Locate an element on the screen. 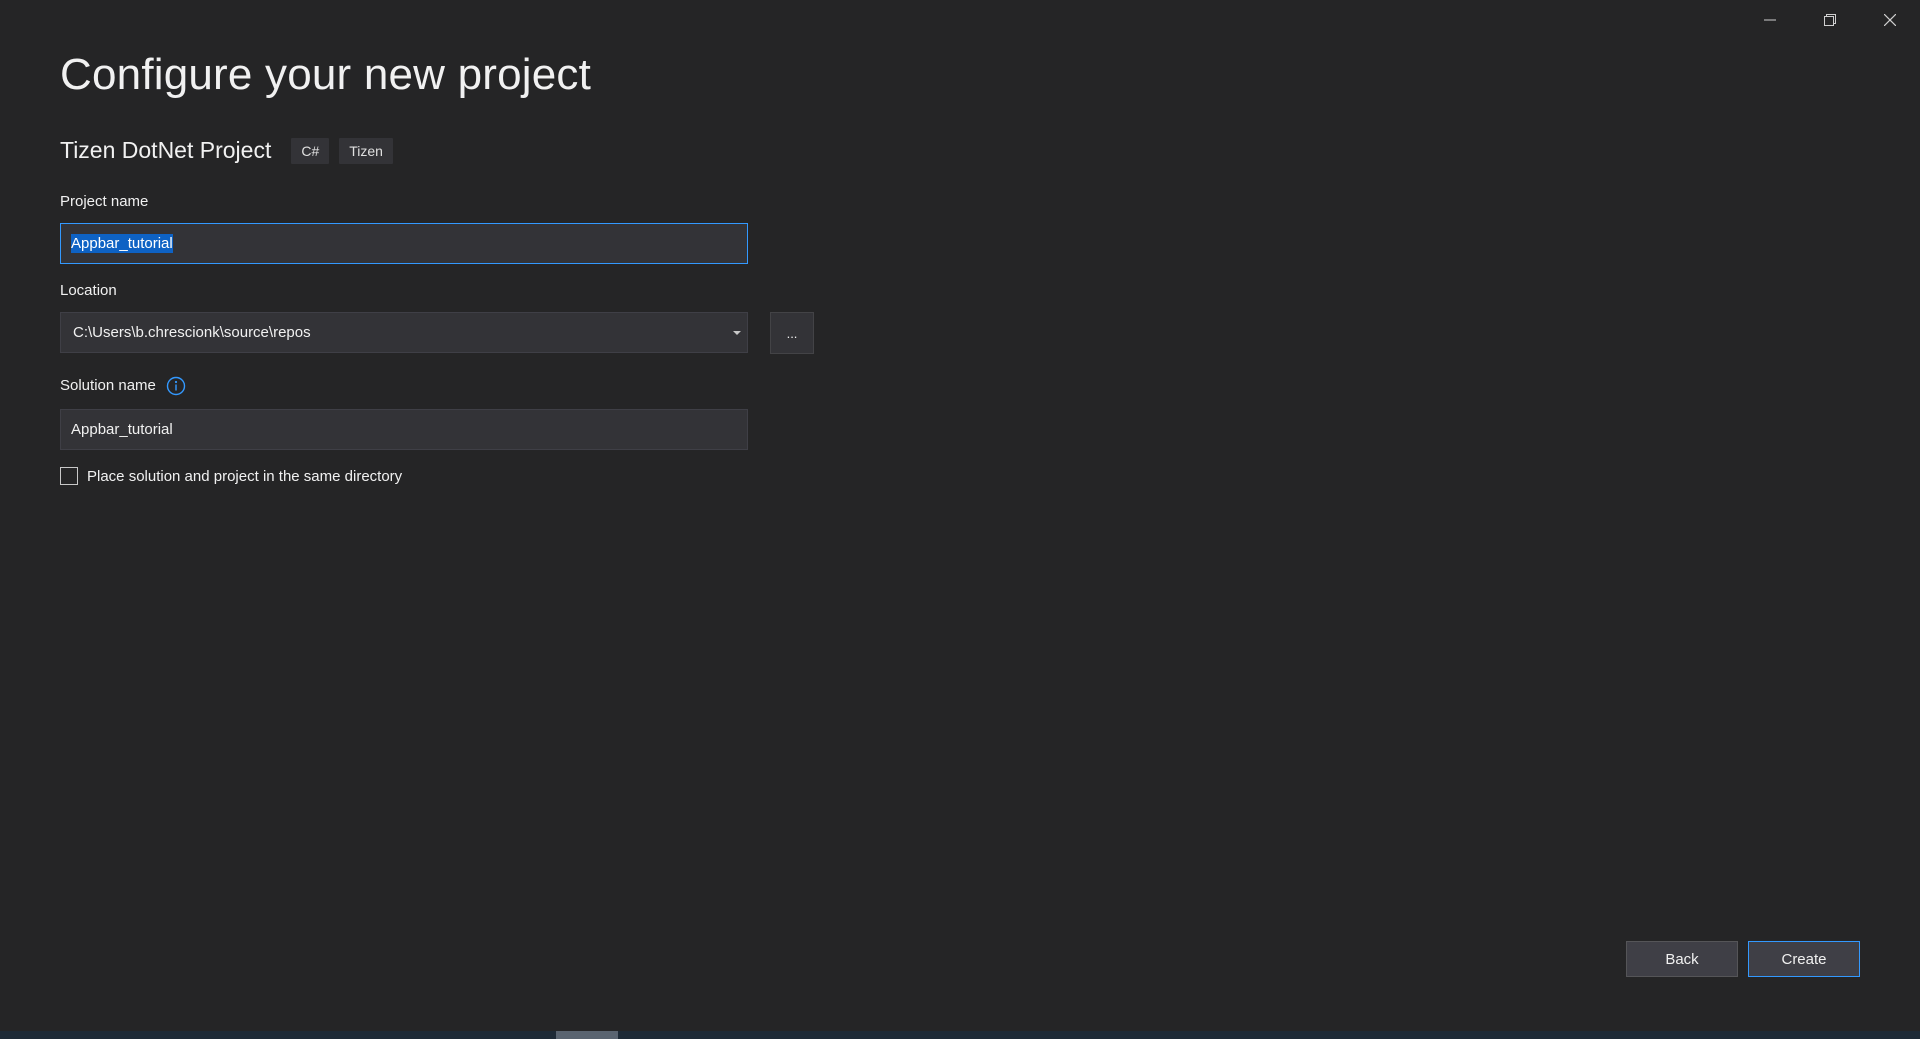 Image resolution: width=1920 pixels, height=1039 pixels. restore-icon is located at coordinates (1830, 20).